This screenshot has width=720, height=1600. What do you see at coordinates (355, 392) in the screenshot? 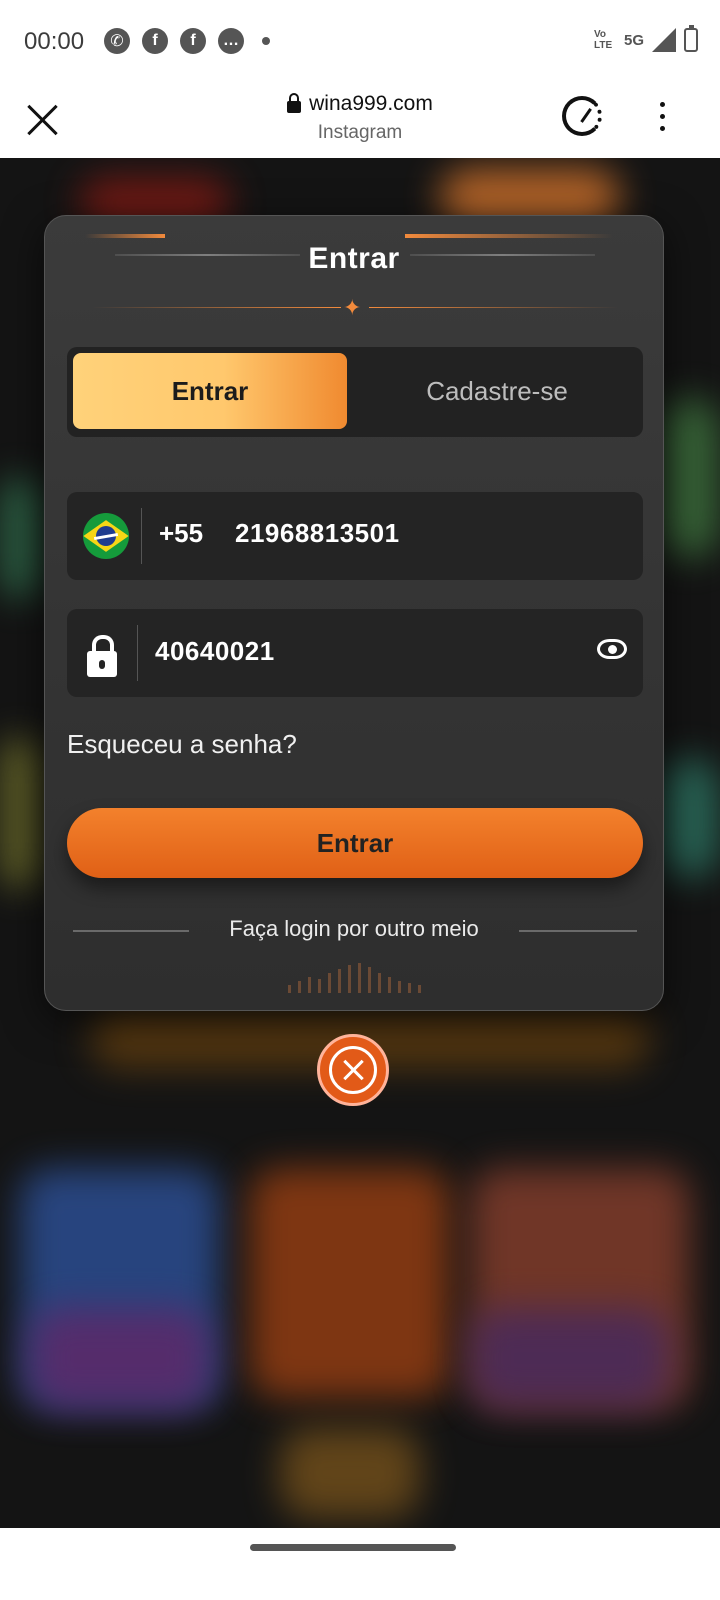
I see `auth-tabs: Entrar Cadastre-se` at bounding box center [355, 392].